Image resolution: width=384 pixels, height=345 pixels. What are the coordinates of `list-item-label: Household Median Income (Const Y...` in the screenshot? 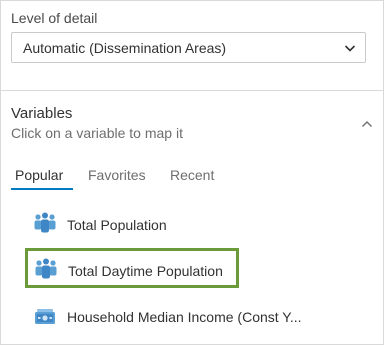 It's located at (184, 317).